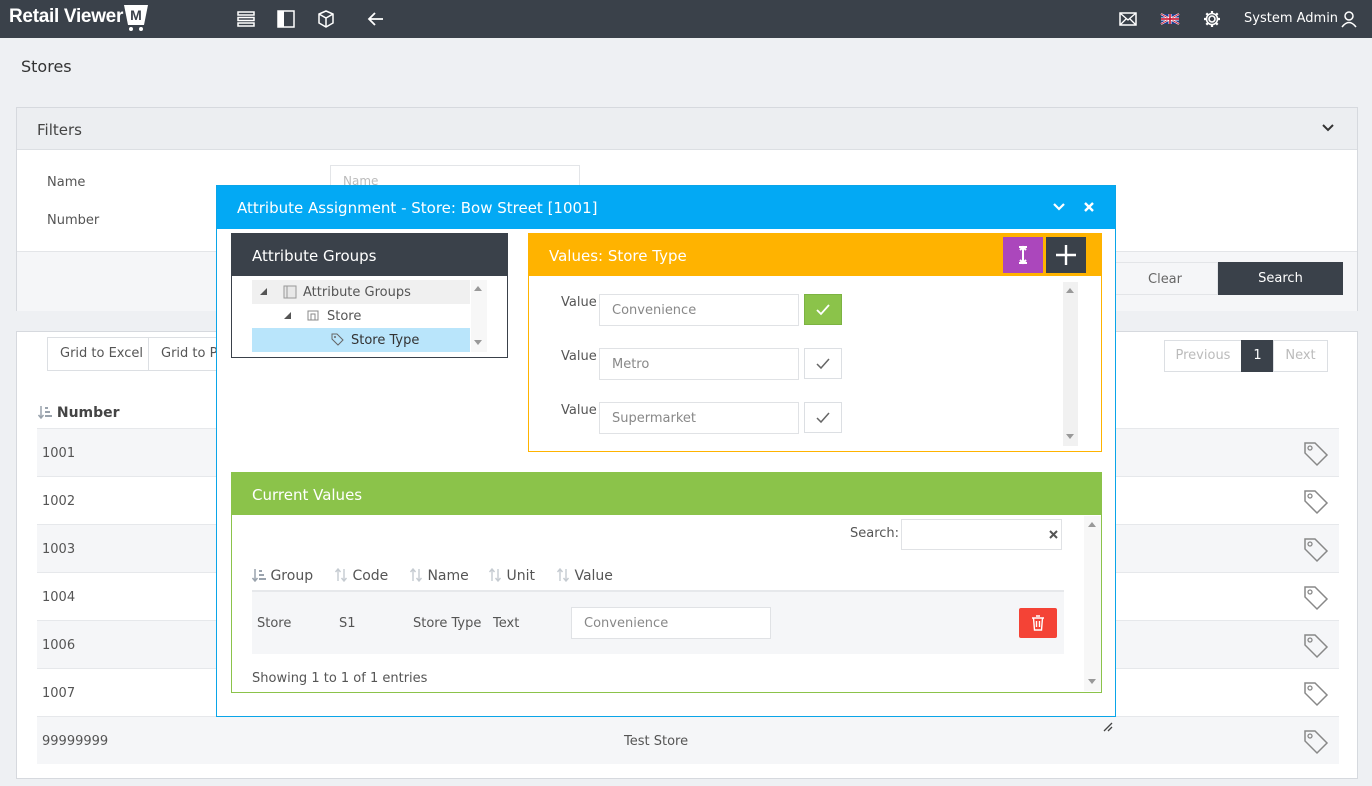 The height and width of the screenshot is (786, 1372). What do you see at coordinates (340, 678) in the screenshot?
I see `entries-info: Showing 1 to 1 of 1 entries` at bounding box center [340, 678].